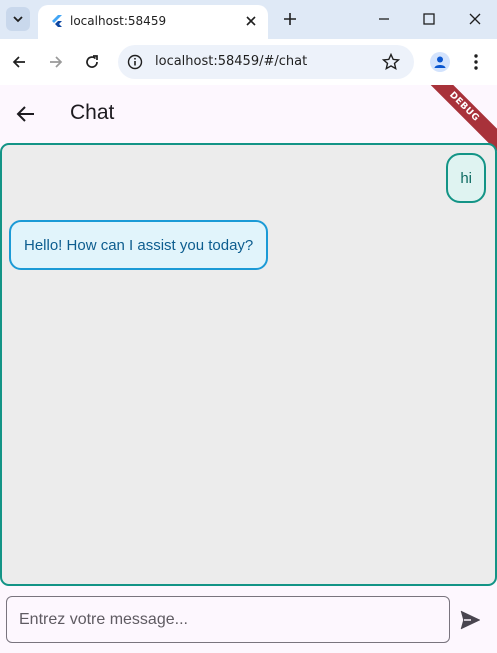 The image size is (497, 653). What do you see at coordinates (470, 620) in the screenshot?
I see `send-icon` at bounding box center [470, 620].